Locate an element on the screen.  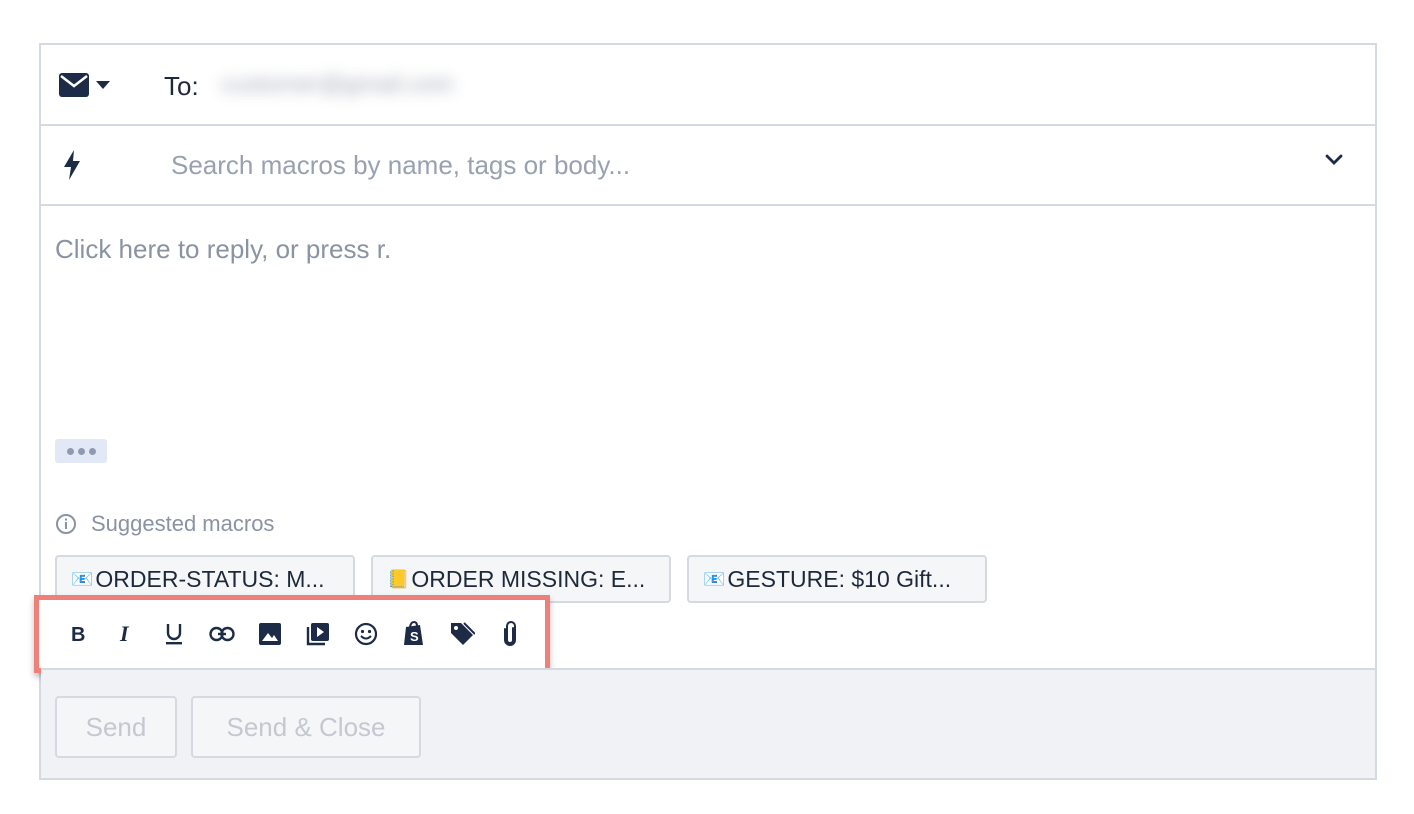
bold-icon: B is located at coordinates (78, 634).